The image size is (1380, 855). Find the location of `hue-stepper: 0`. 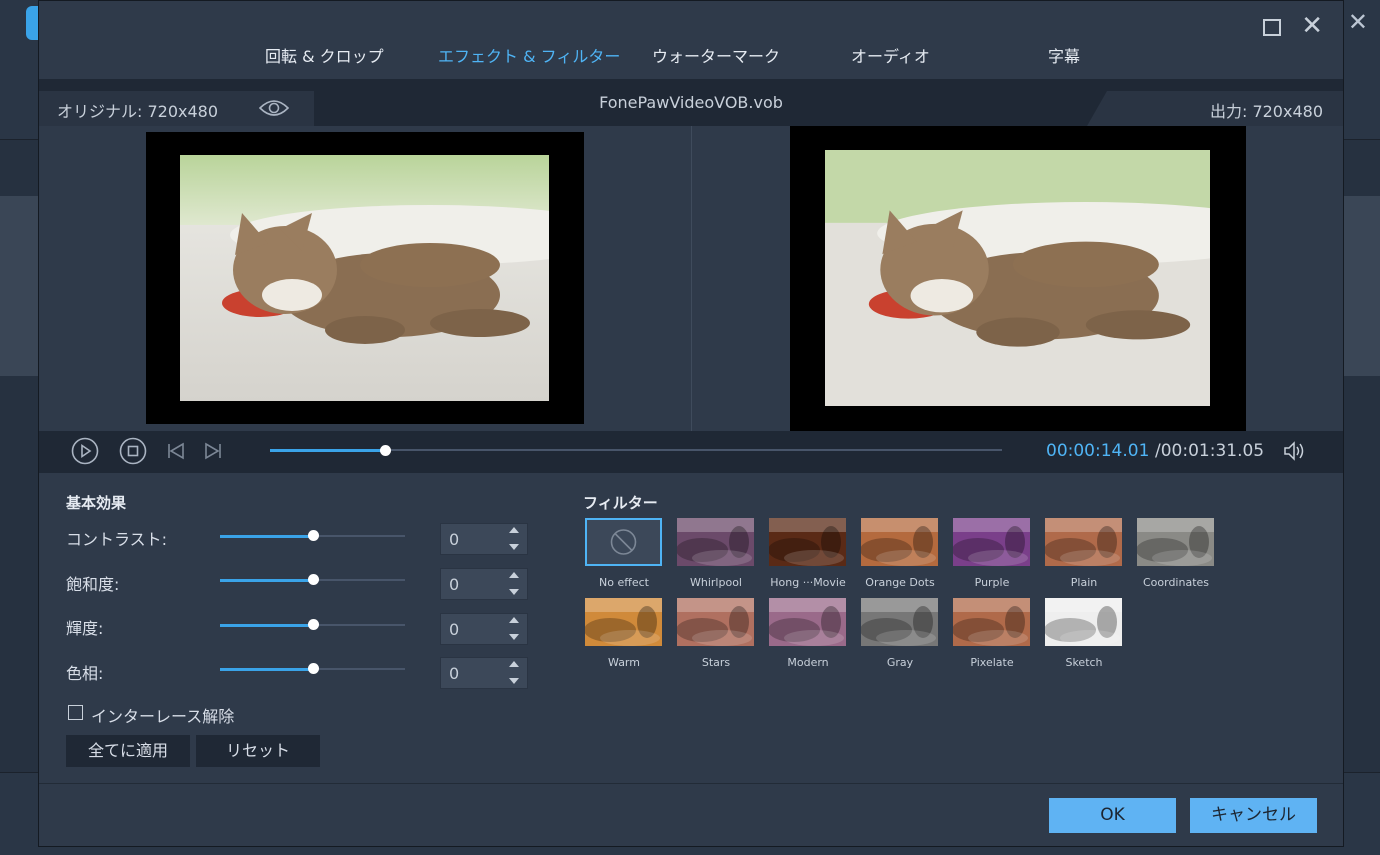

hue-stepper: 0 is located at coordinates (484, 673).